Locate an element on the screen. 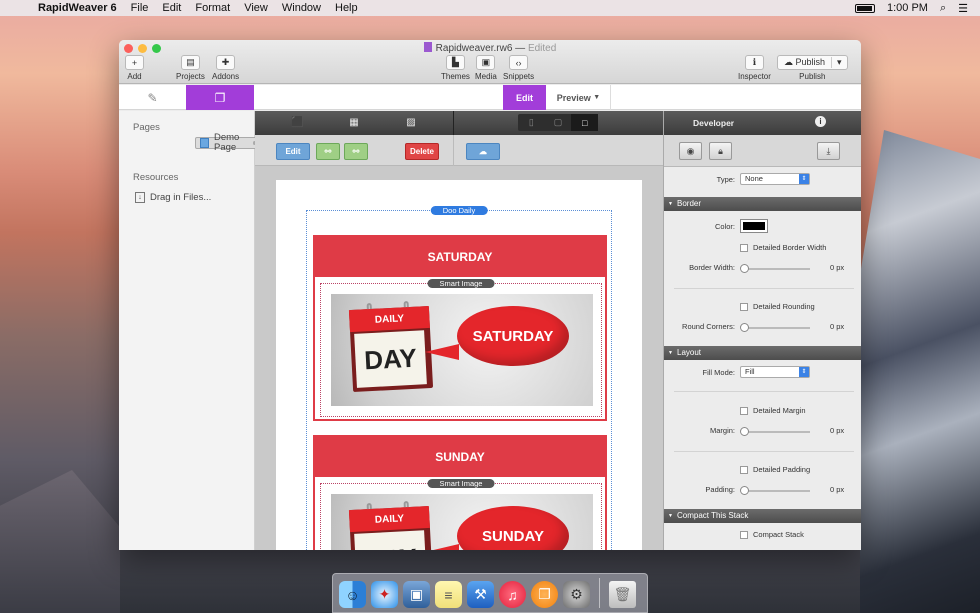 The image size is (980, 613). itunes-icon: ♫ is located at coordinates (512, 594).